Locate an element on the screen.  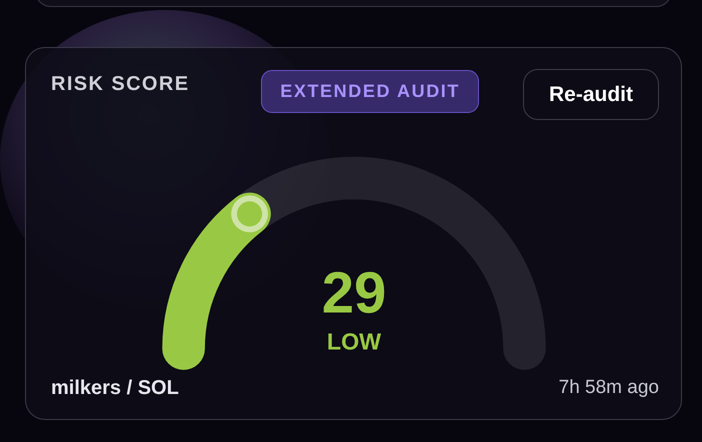
trading-pair: milkers / SOL is located at coordinates (115, 388).